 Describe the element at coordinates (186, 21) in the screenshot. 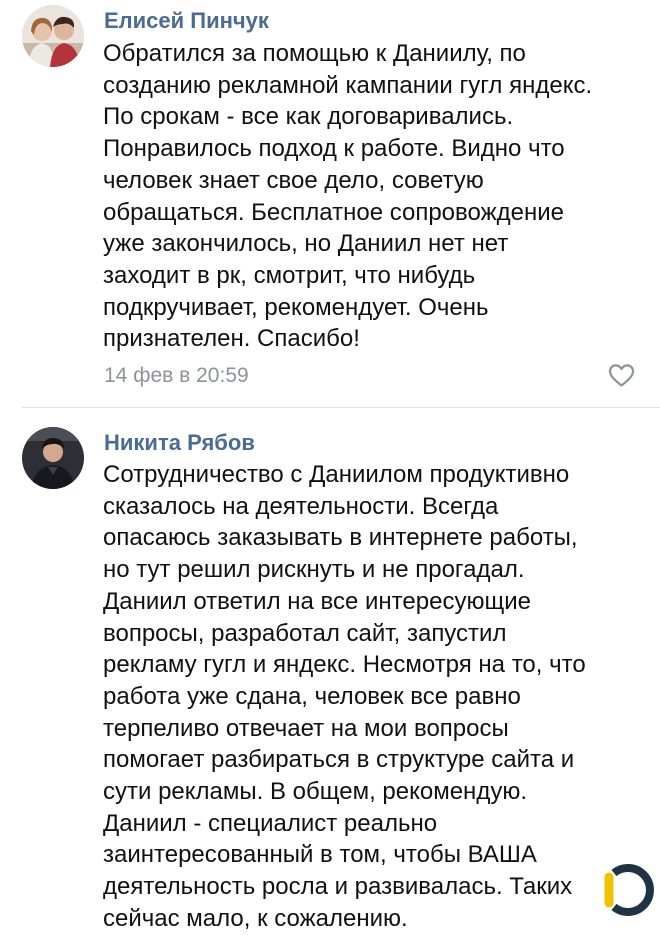

I see `author-name: Елисей Пинчук` at that location.